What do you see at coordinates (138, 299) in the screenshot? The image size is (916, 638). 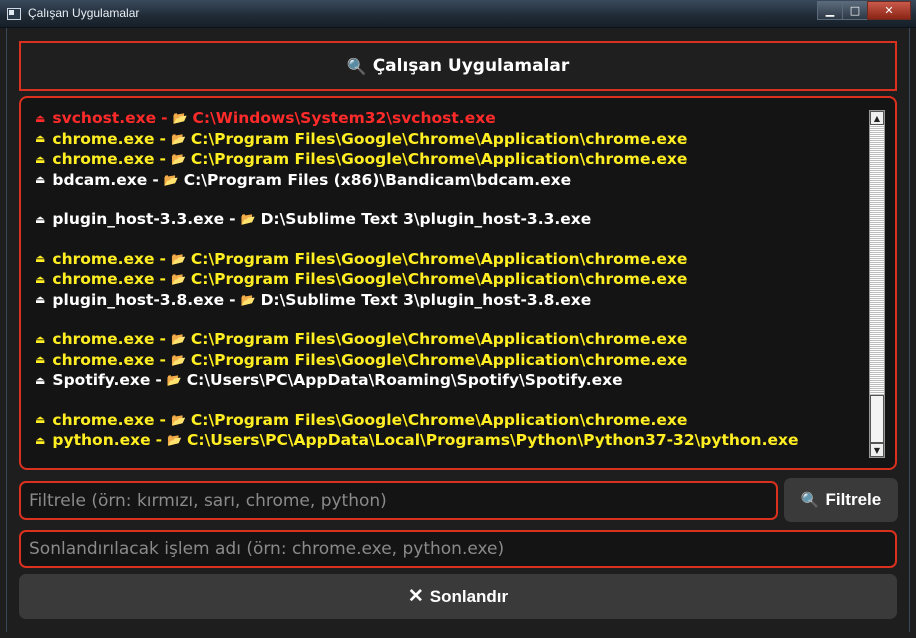 I see `process-name: plugin_host-3.8.exe` at bounding box center [138, 299].